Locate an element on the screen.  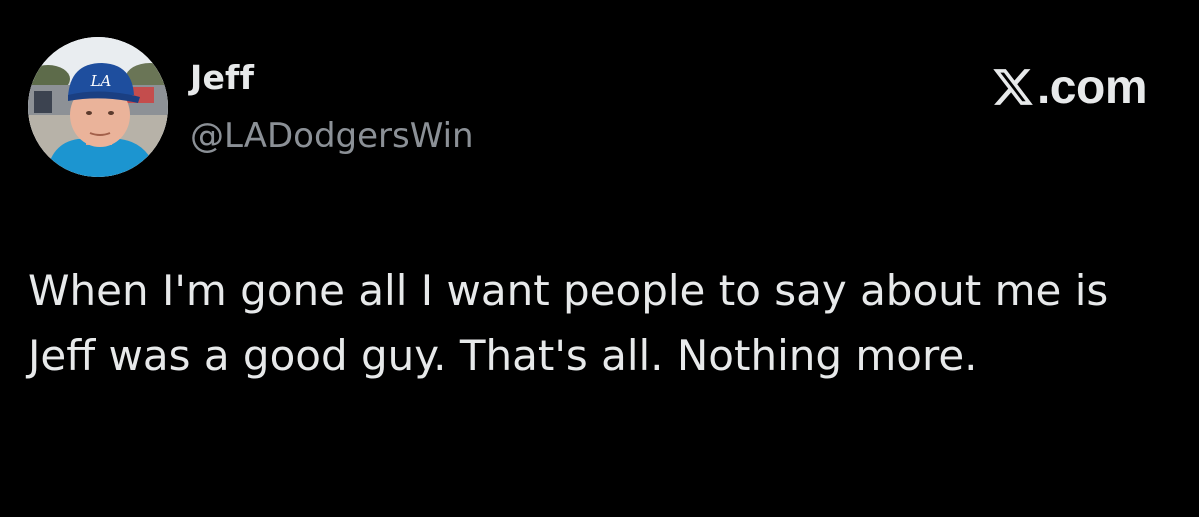
brand-domain: .com is located at coordinates (1092, 87).